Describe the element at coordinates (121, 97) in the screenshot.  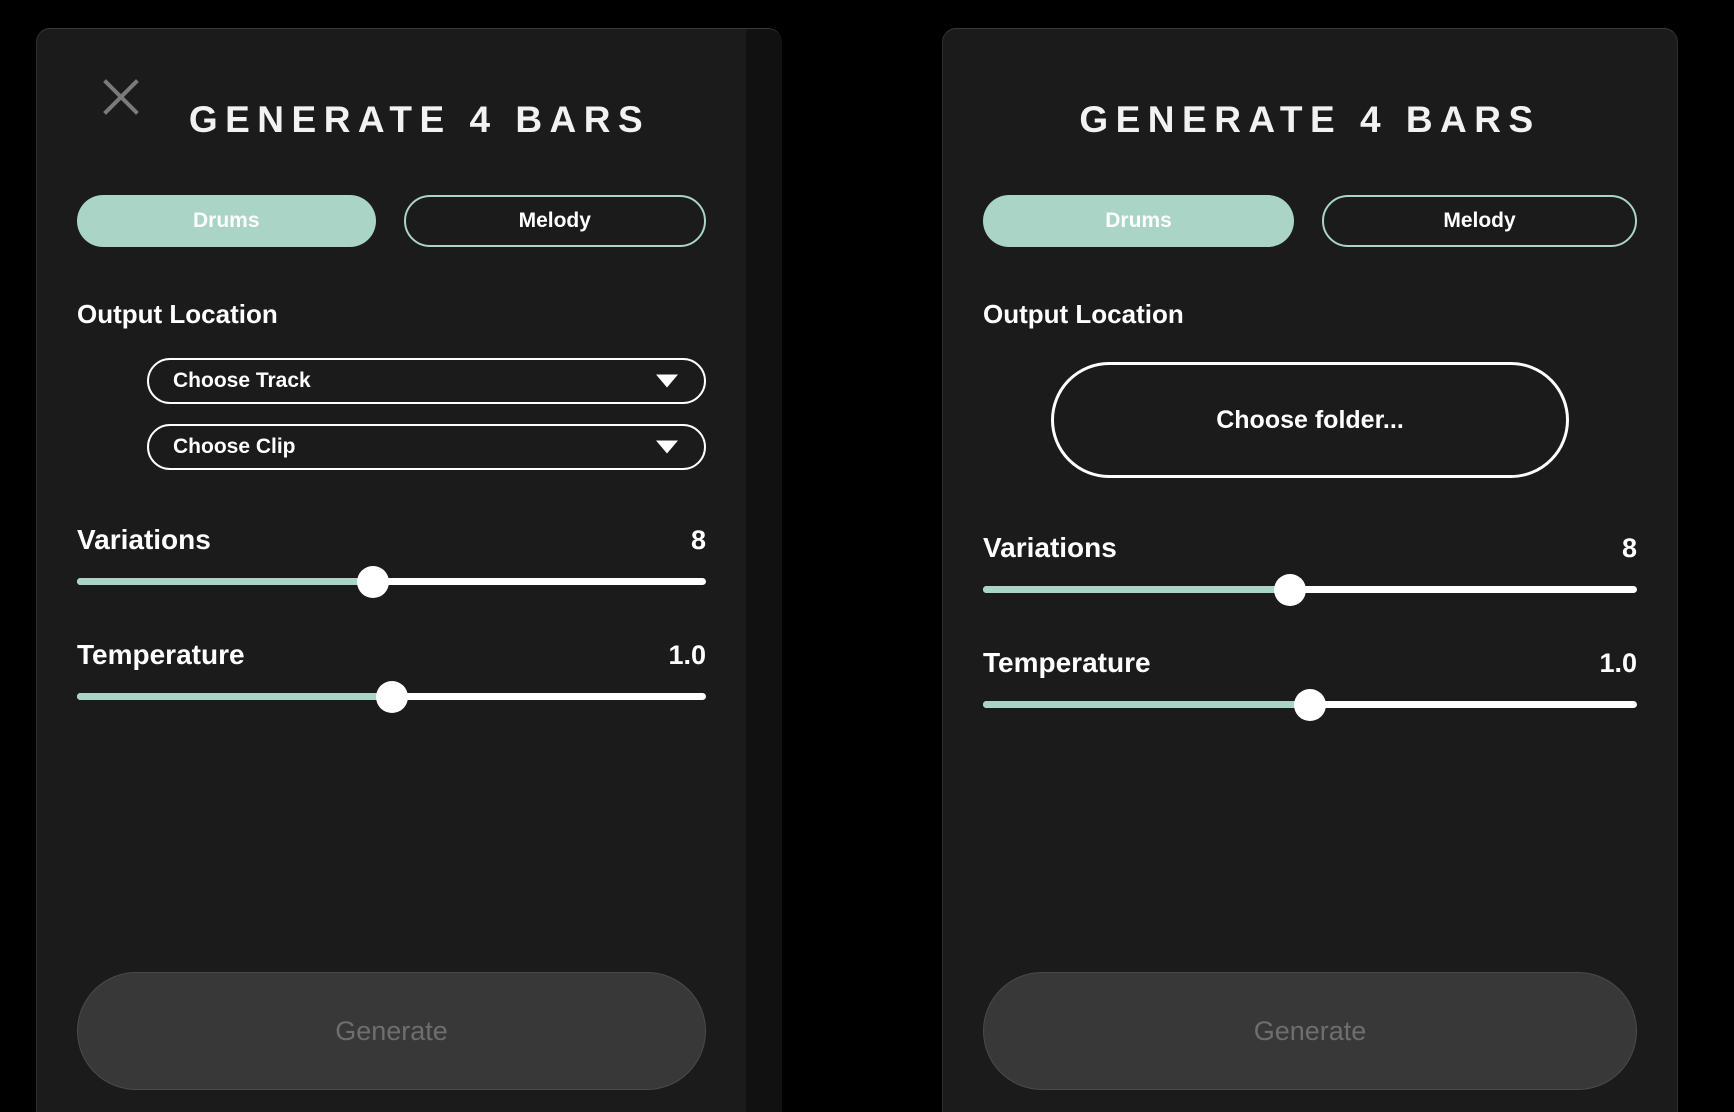
I see `close-icon` at that location.